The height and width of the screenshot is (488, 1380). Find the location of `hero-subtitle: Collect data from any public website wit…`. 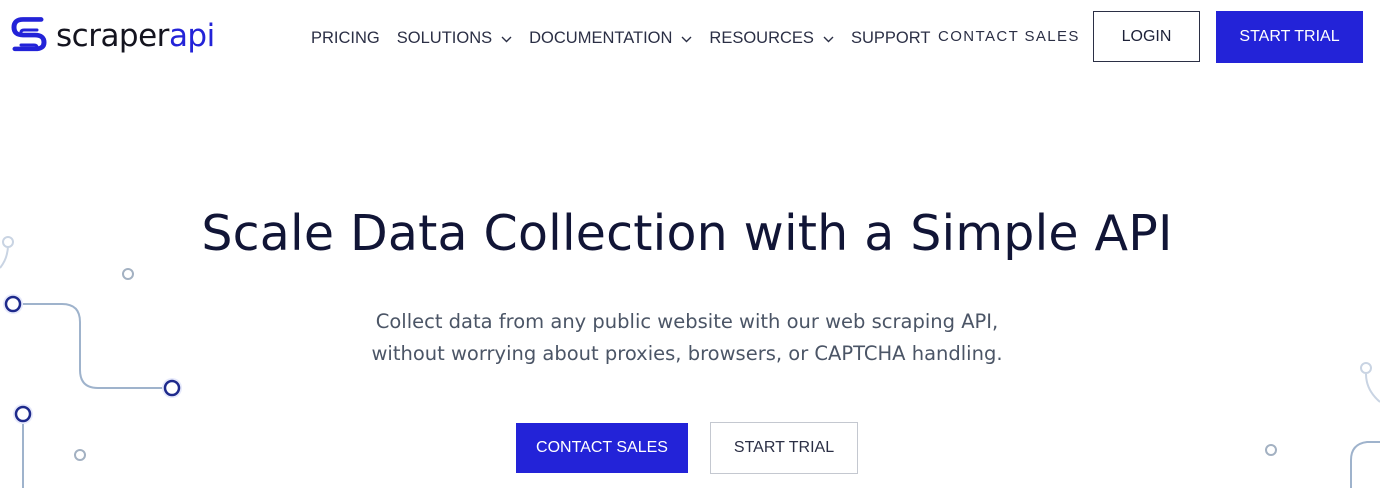

hero-subtitle: Collect data from any public website wit… is located at coordinates (687, 338).